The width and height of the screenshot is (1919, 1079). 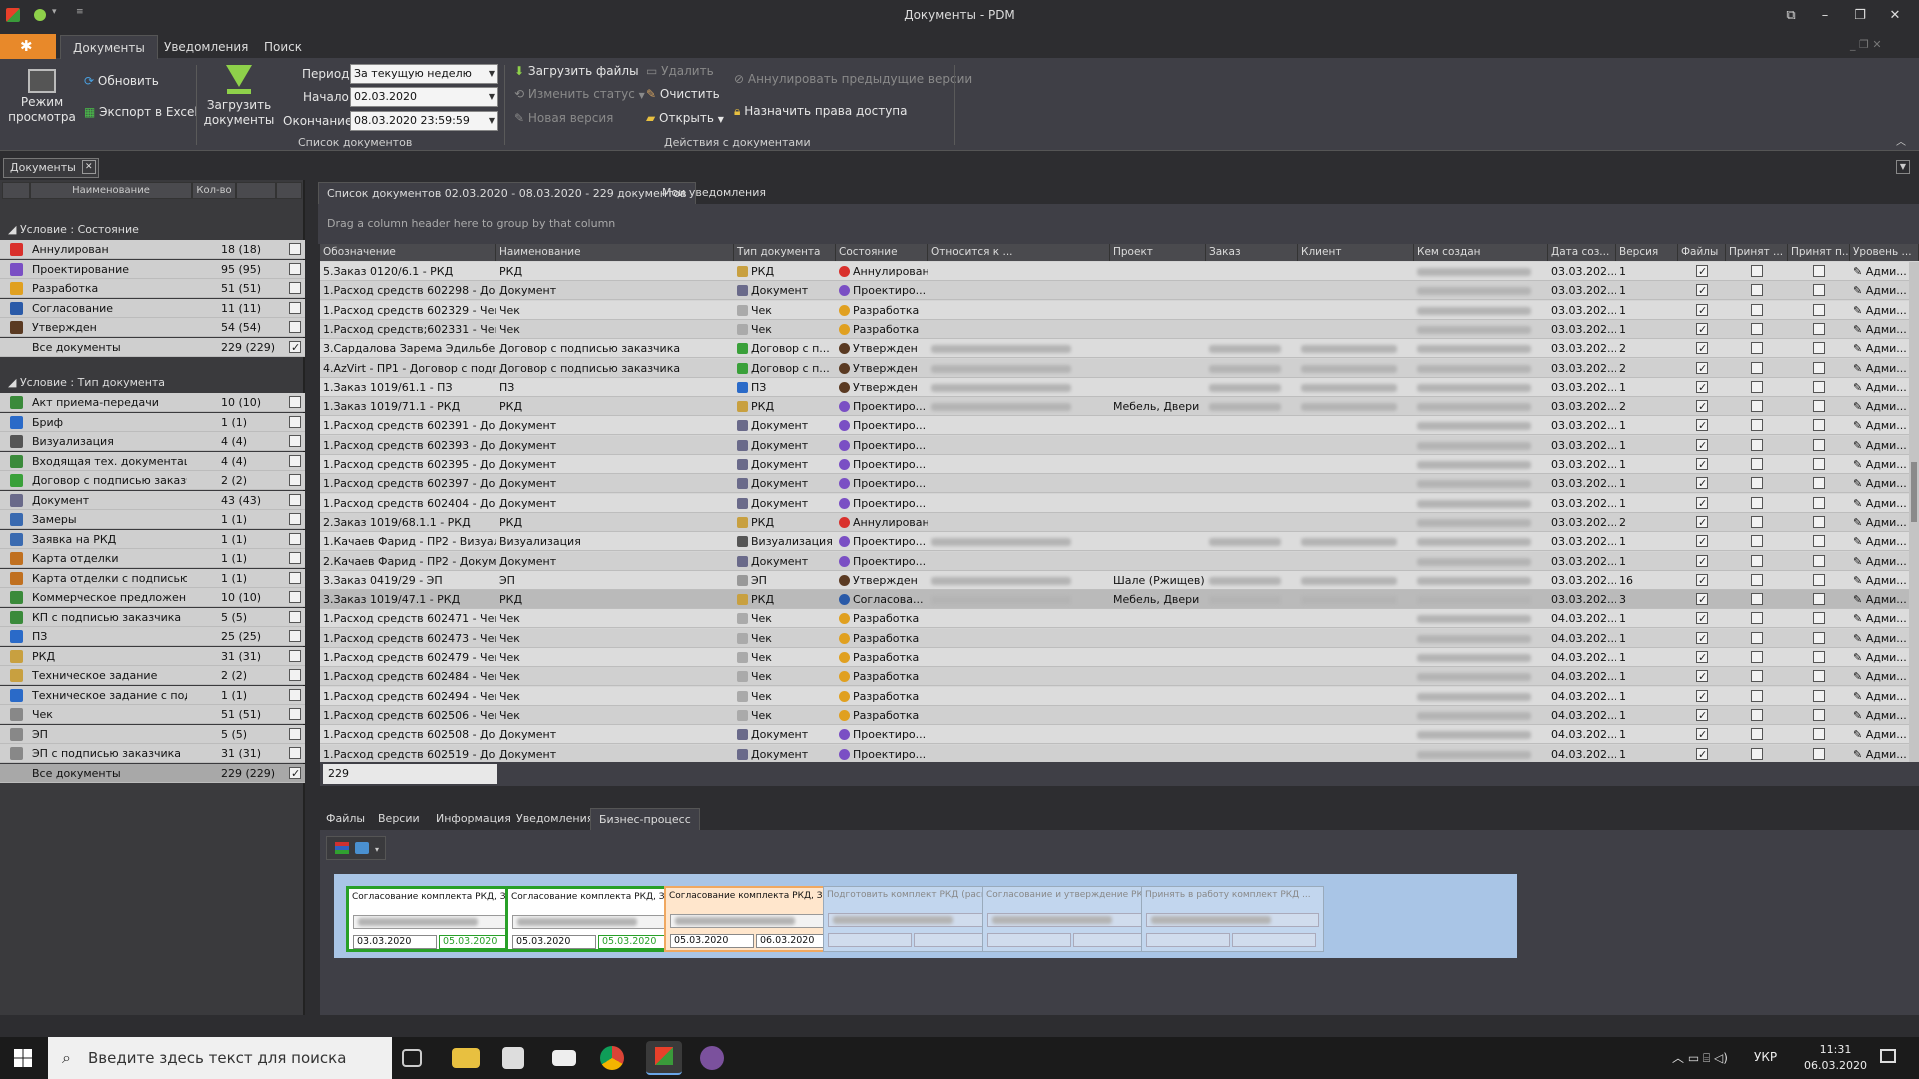 I want to click on filter-row: ЭП 5 (5), so click(x=152, y=734).